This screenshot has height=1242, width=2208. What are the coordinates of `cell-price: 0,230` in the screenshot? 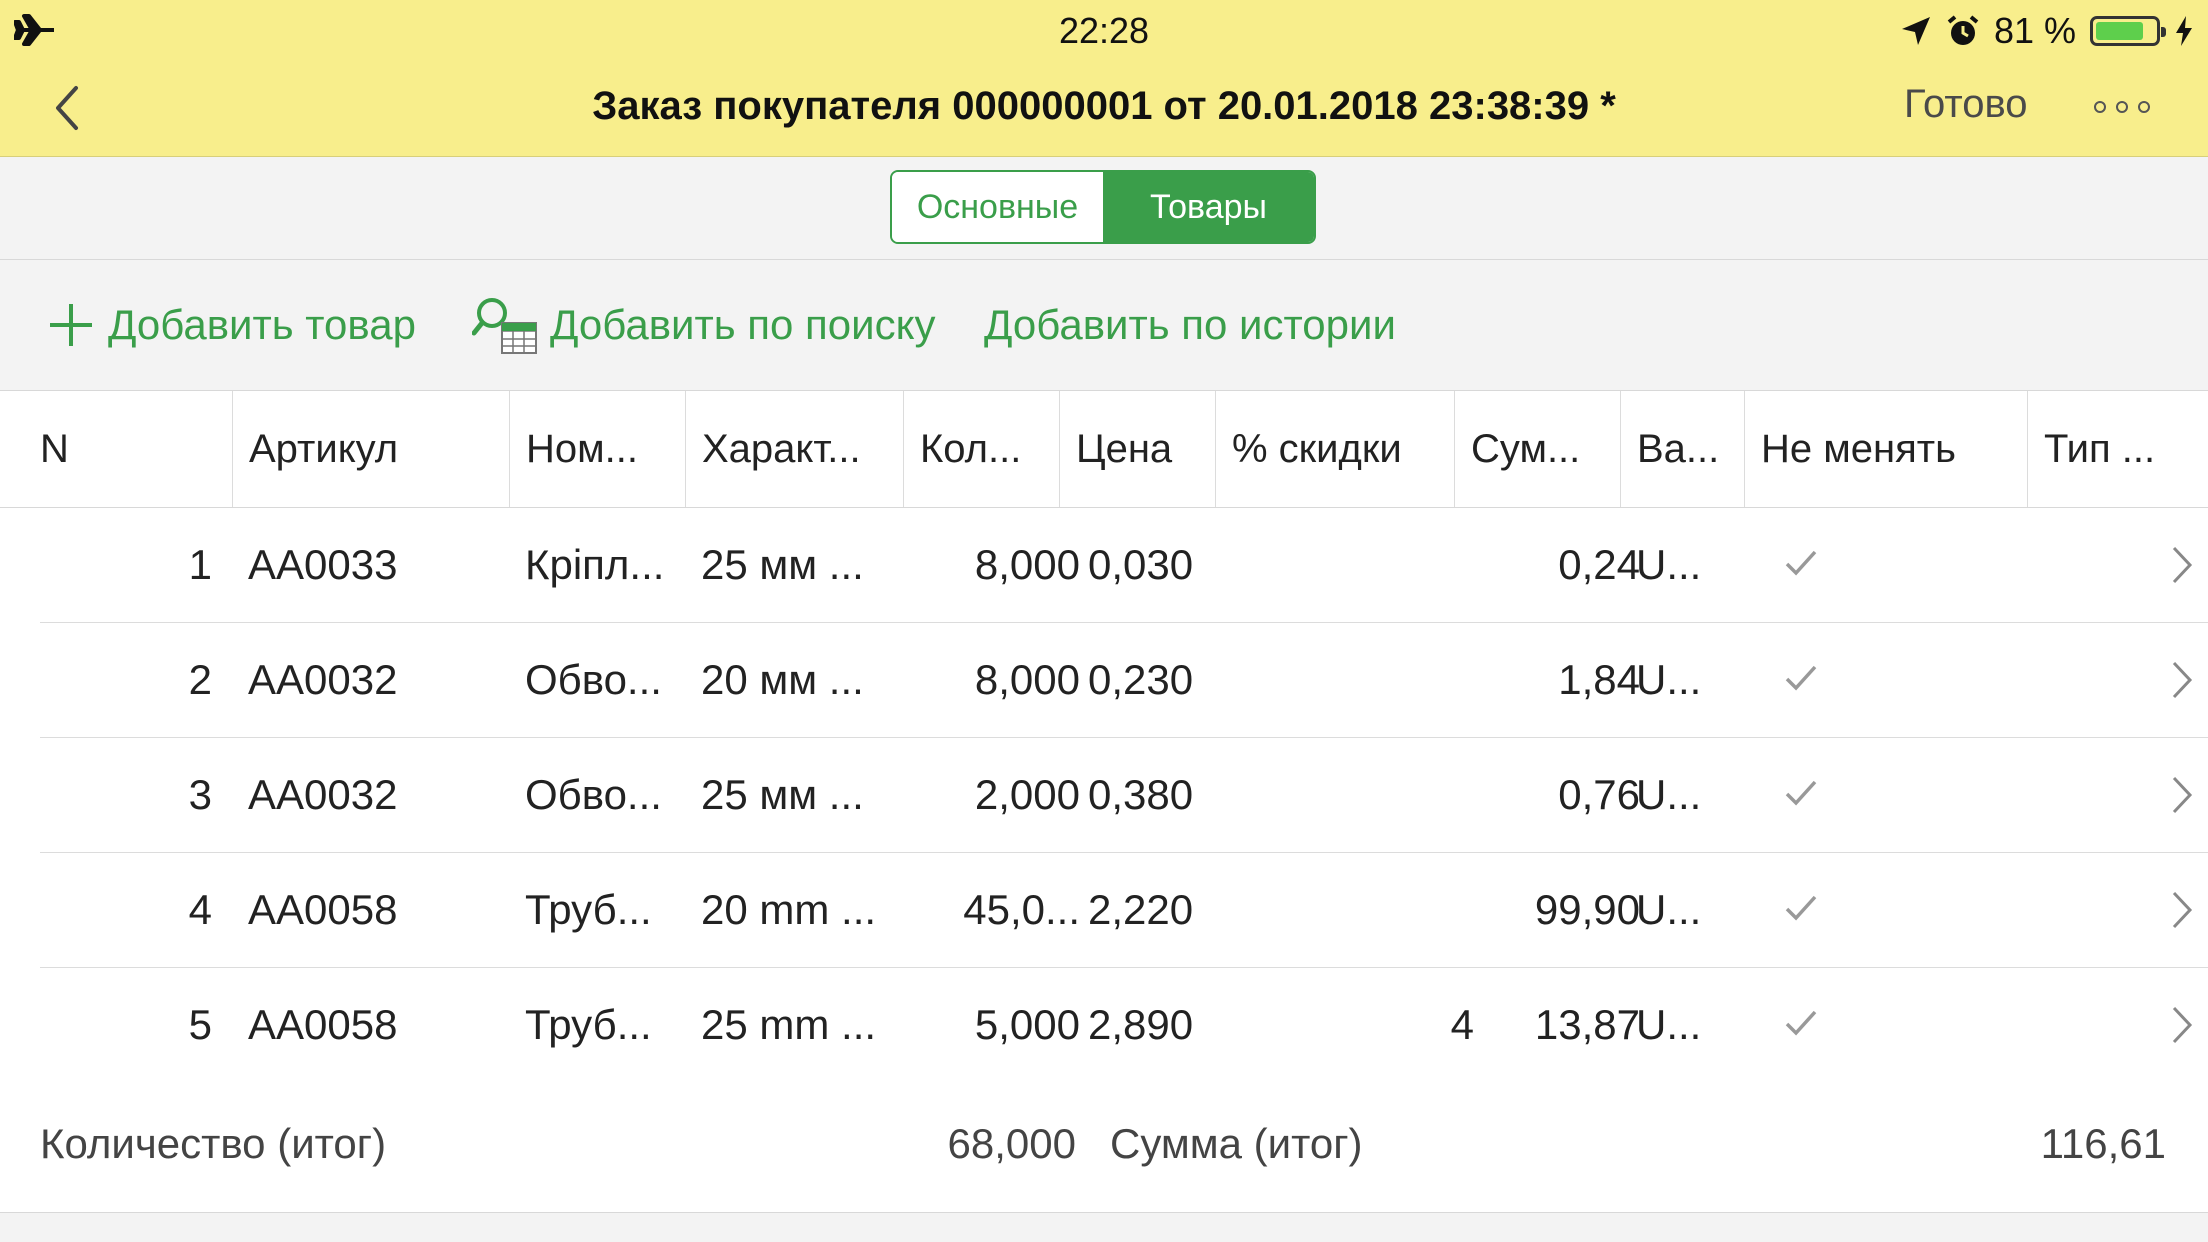 It's located at (1141, 679).